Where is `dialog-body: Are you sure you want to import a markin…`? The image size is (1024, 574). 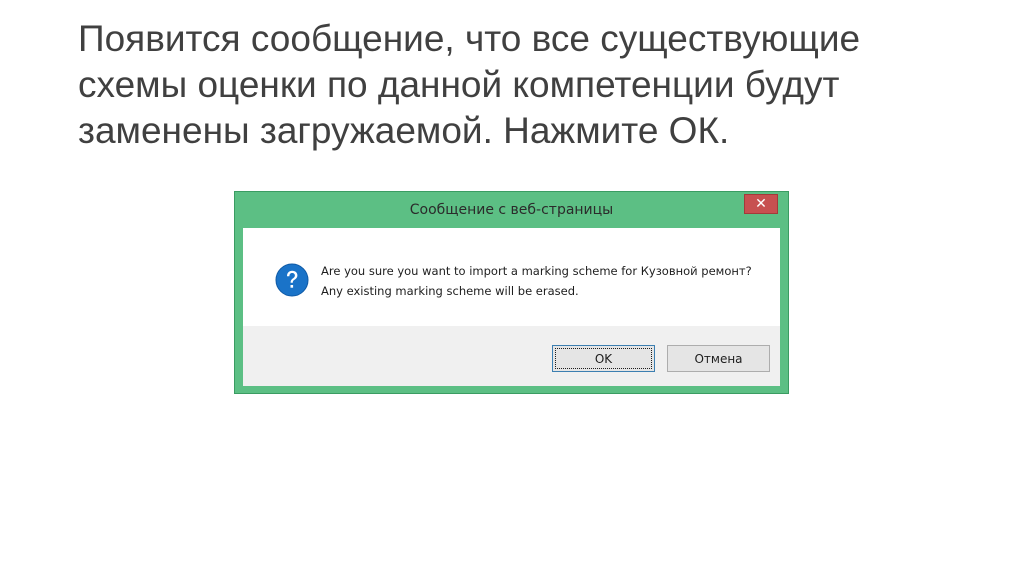
dialog-body: Are you sure you want to import a markin… is located at coordinates (511, 307).